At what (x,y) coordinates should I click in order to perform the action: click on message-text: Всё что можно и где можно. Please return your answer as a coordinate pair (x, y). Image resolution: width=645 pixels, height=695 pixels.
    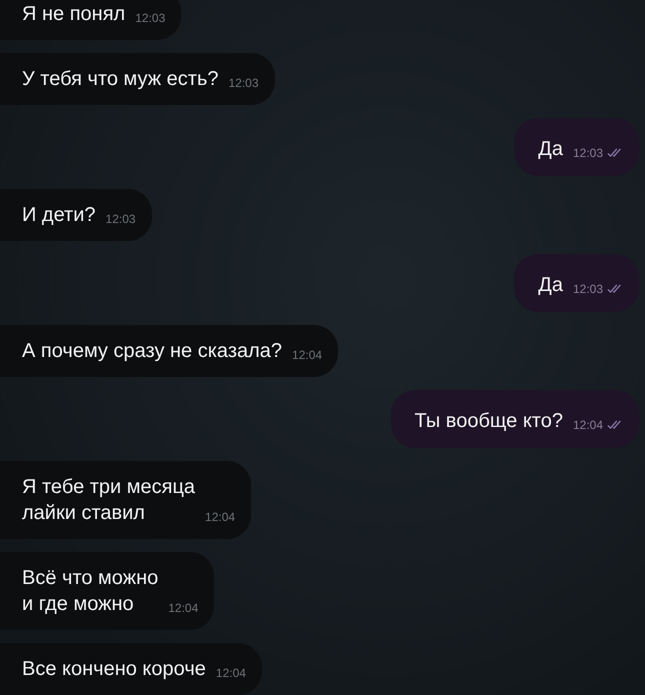
    Looking at the image, I should click on (90, 591).